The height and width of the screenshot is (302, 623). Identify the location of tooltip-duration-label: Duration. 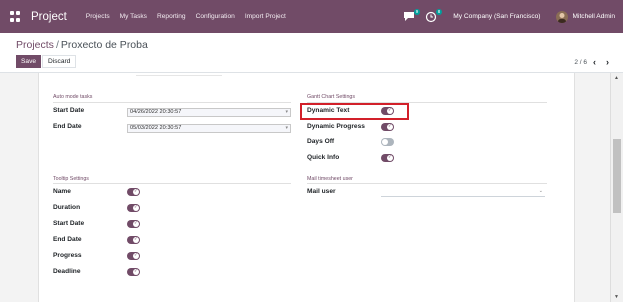
(67, 207).